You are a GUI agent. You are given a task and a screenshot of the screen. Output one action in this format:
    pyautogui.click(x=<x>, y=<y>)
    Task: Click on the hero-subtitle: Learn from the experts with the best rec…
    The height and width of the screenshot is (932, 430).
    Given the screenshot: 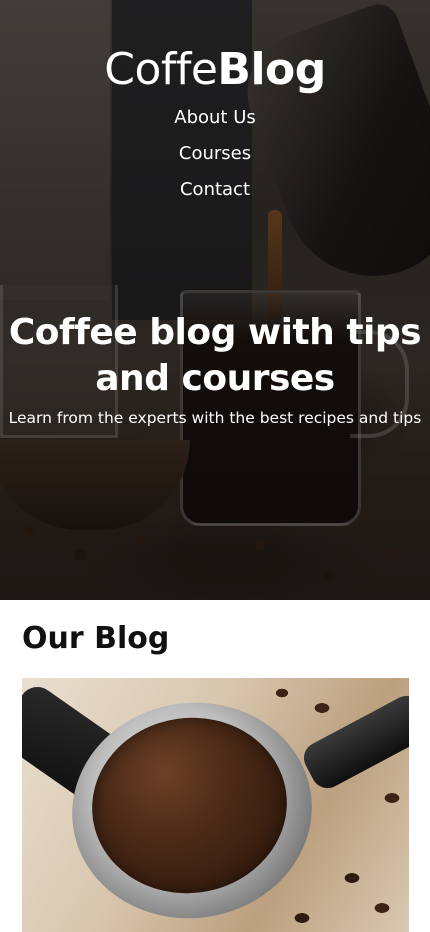 What is the action you would take?
    pyautogui.click(x=215, y=418)
    